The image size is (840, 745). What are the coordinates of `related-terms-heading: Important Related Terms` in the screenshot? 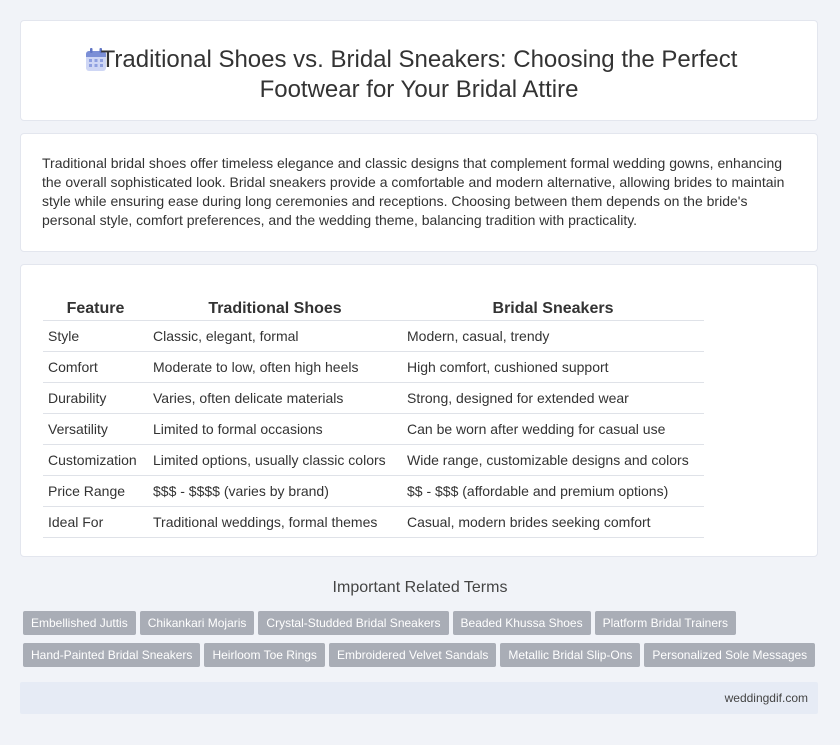 It's located at (420, 587).